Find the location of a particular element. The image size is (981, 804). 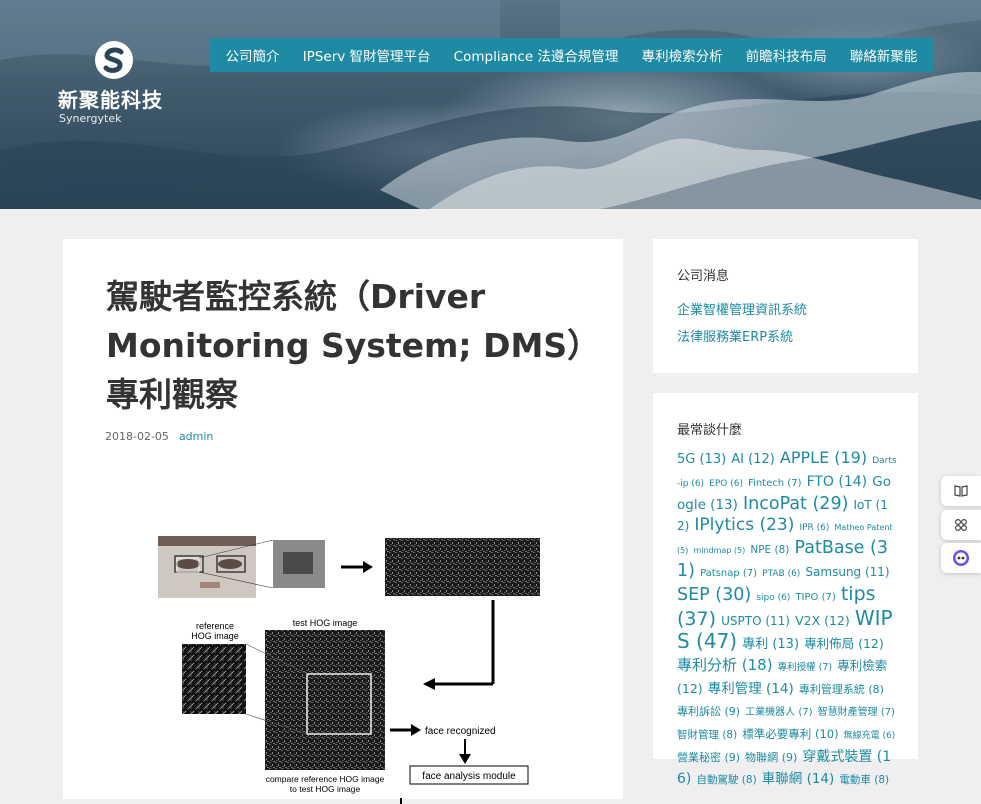

tag-link: 專利訴訟 (9) is located at coordinates (708, 711).